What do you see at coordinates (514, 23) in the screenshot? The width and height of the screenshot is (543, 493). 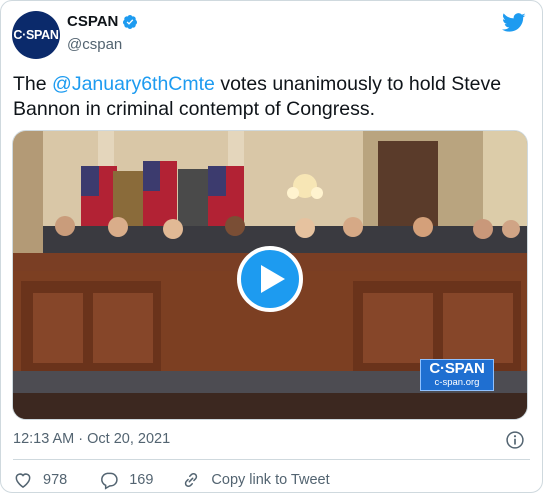 I see `twitter-bird-icon` at bounding box center [514, 23].